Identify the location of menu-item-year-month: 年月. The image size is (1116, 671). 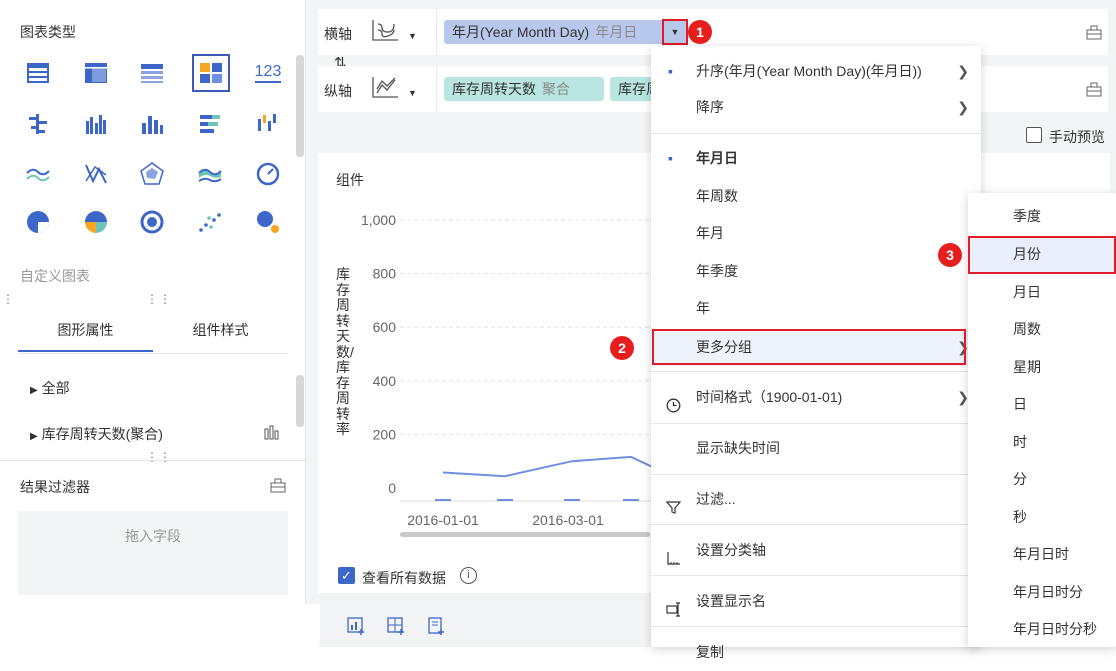
(816, 233).